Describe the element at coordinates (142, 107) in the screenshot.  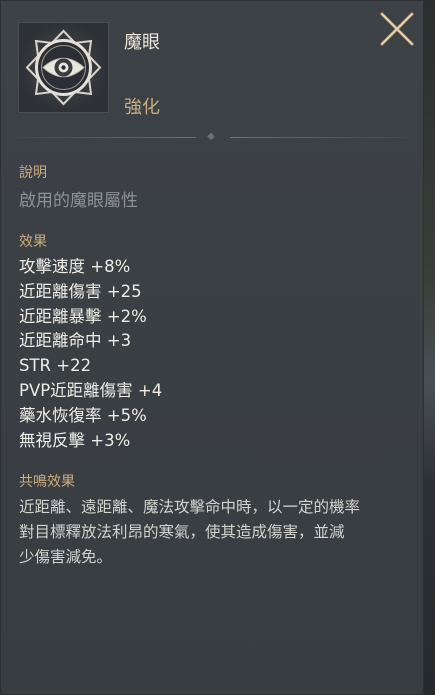
I see `item-grade: 強化` at that location.